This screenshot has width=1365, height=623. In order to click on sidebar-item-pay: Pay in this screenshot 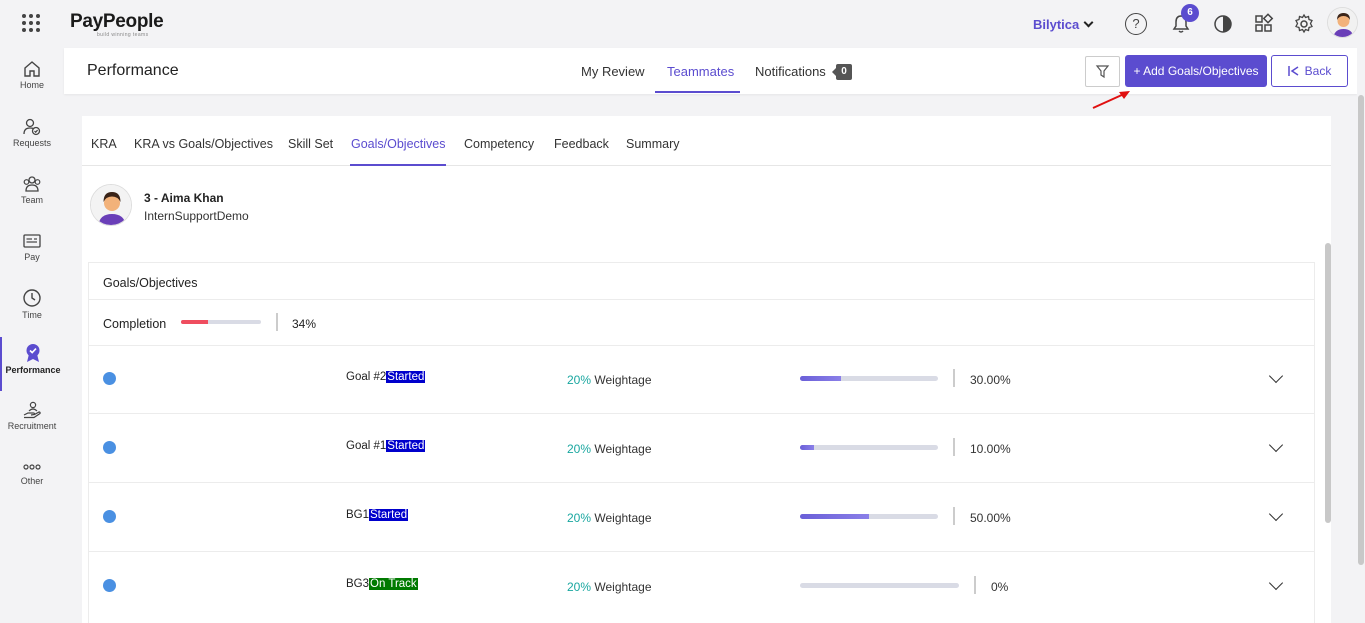, I will do `click(32, 258)`.